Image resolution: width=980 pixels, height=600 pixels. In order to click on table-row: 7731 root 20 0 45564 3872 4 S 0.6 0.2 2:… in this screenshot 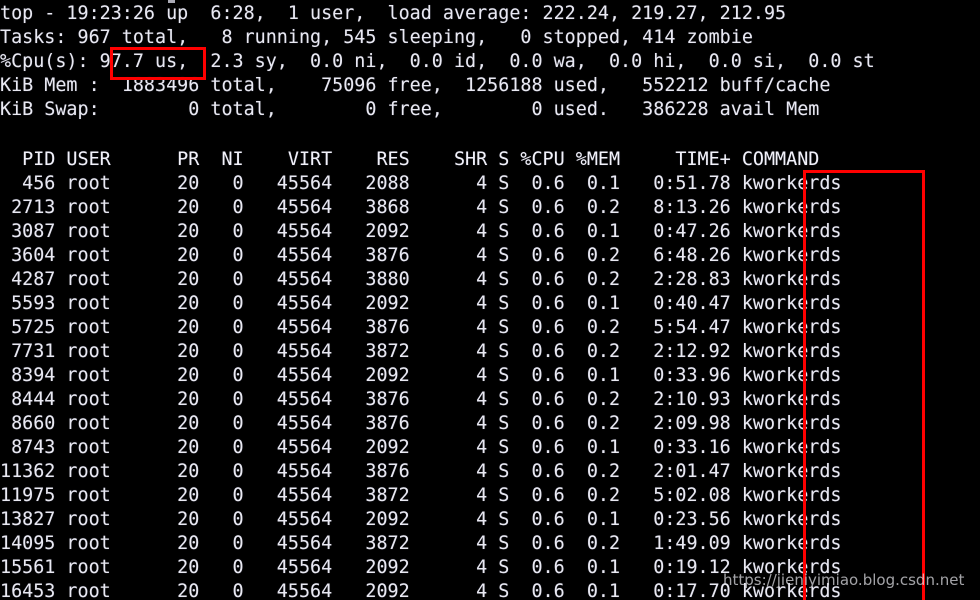, I will do `click(490, 352)`.